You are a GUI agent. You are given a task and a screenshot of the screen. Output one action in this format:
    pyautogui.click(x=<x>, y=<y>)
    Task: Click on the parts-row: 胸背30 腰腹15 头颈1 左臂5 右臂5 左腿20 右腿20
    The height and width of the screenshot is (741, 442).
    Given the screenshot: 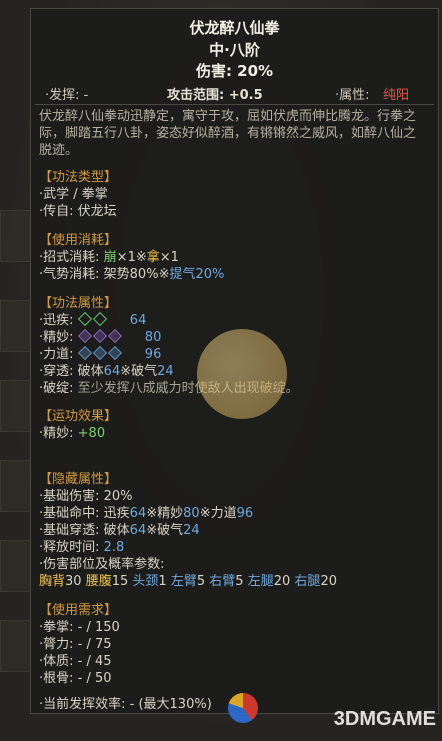 What is the action you would take?
    pyautogui.click(x=188, y=581)
    